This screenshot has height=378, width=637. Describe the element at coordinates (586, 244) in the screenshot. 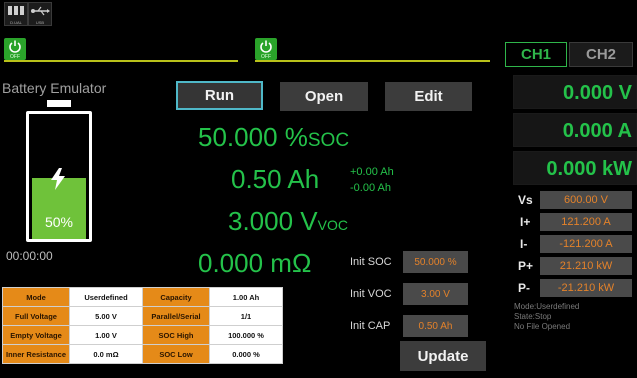

I see `iminus-value: -121.200 A` at that location.